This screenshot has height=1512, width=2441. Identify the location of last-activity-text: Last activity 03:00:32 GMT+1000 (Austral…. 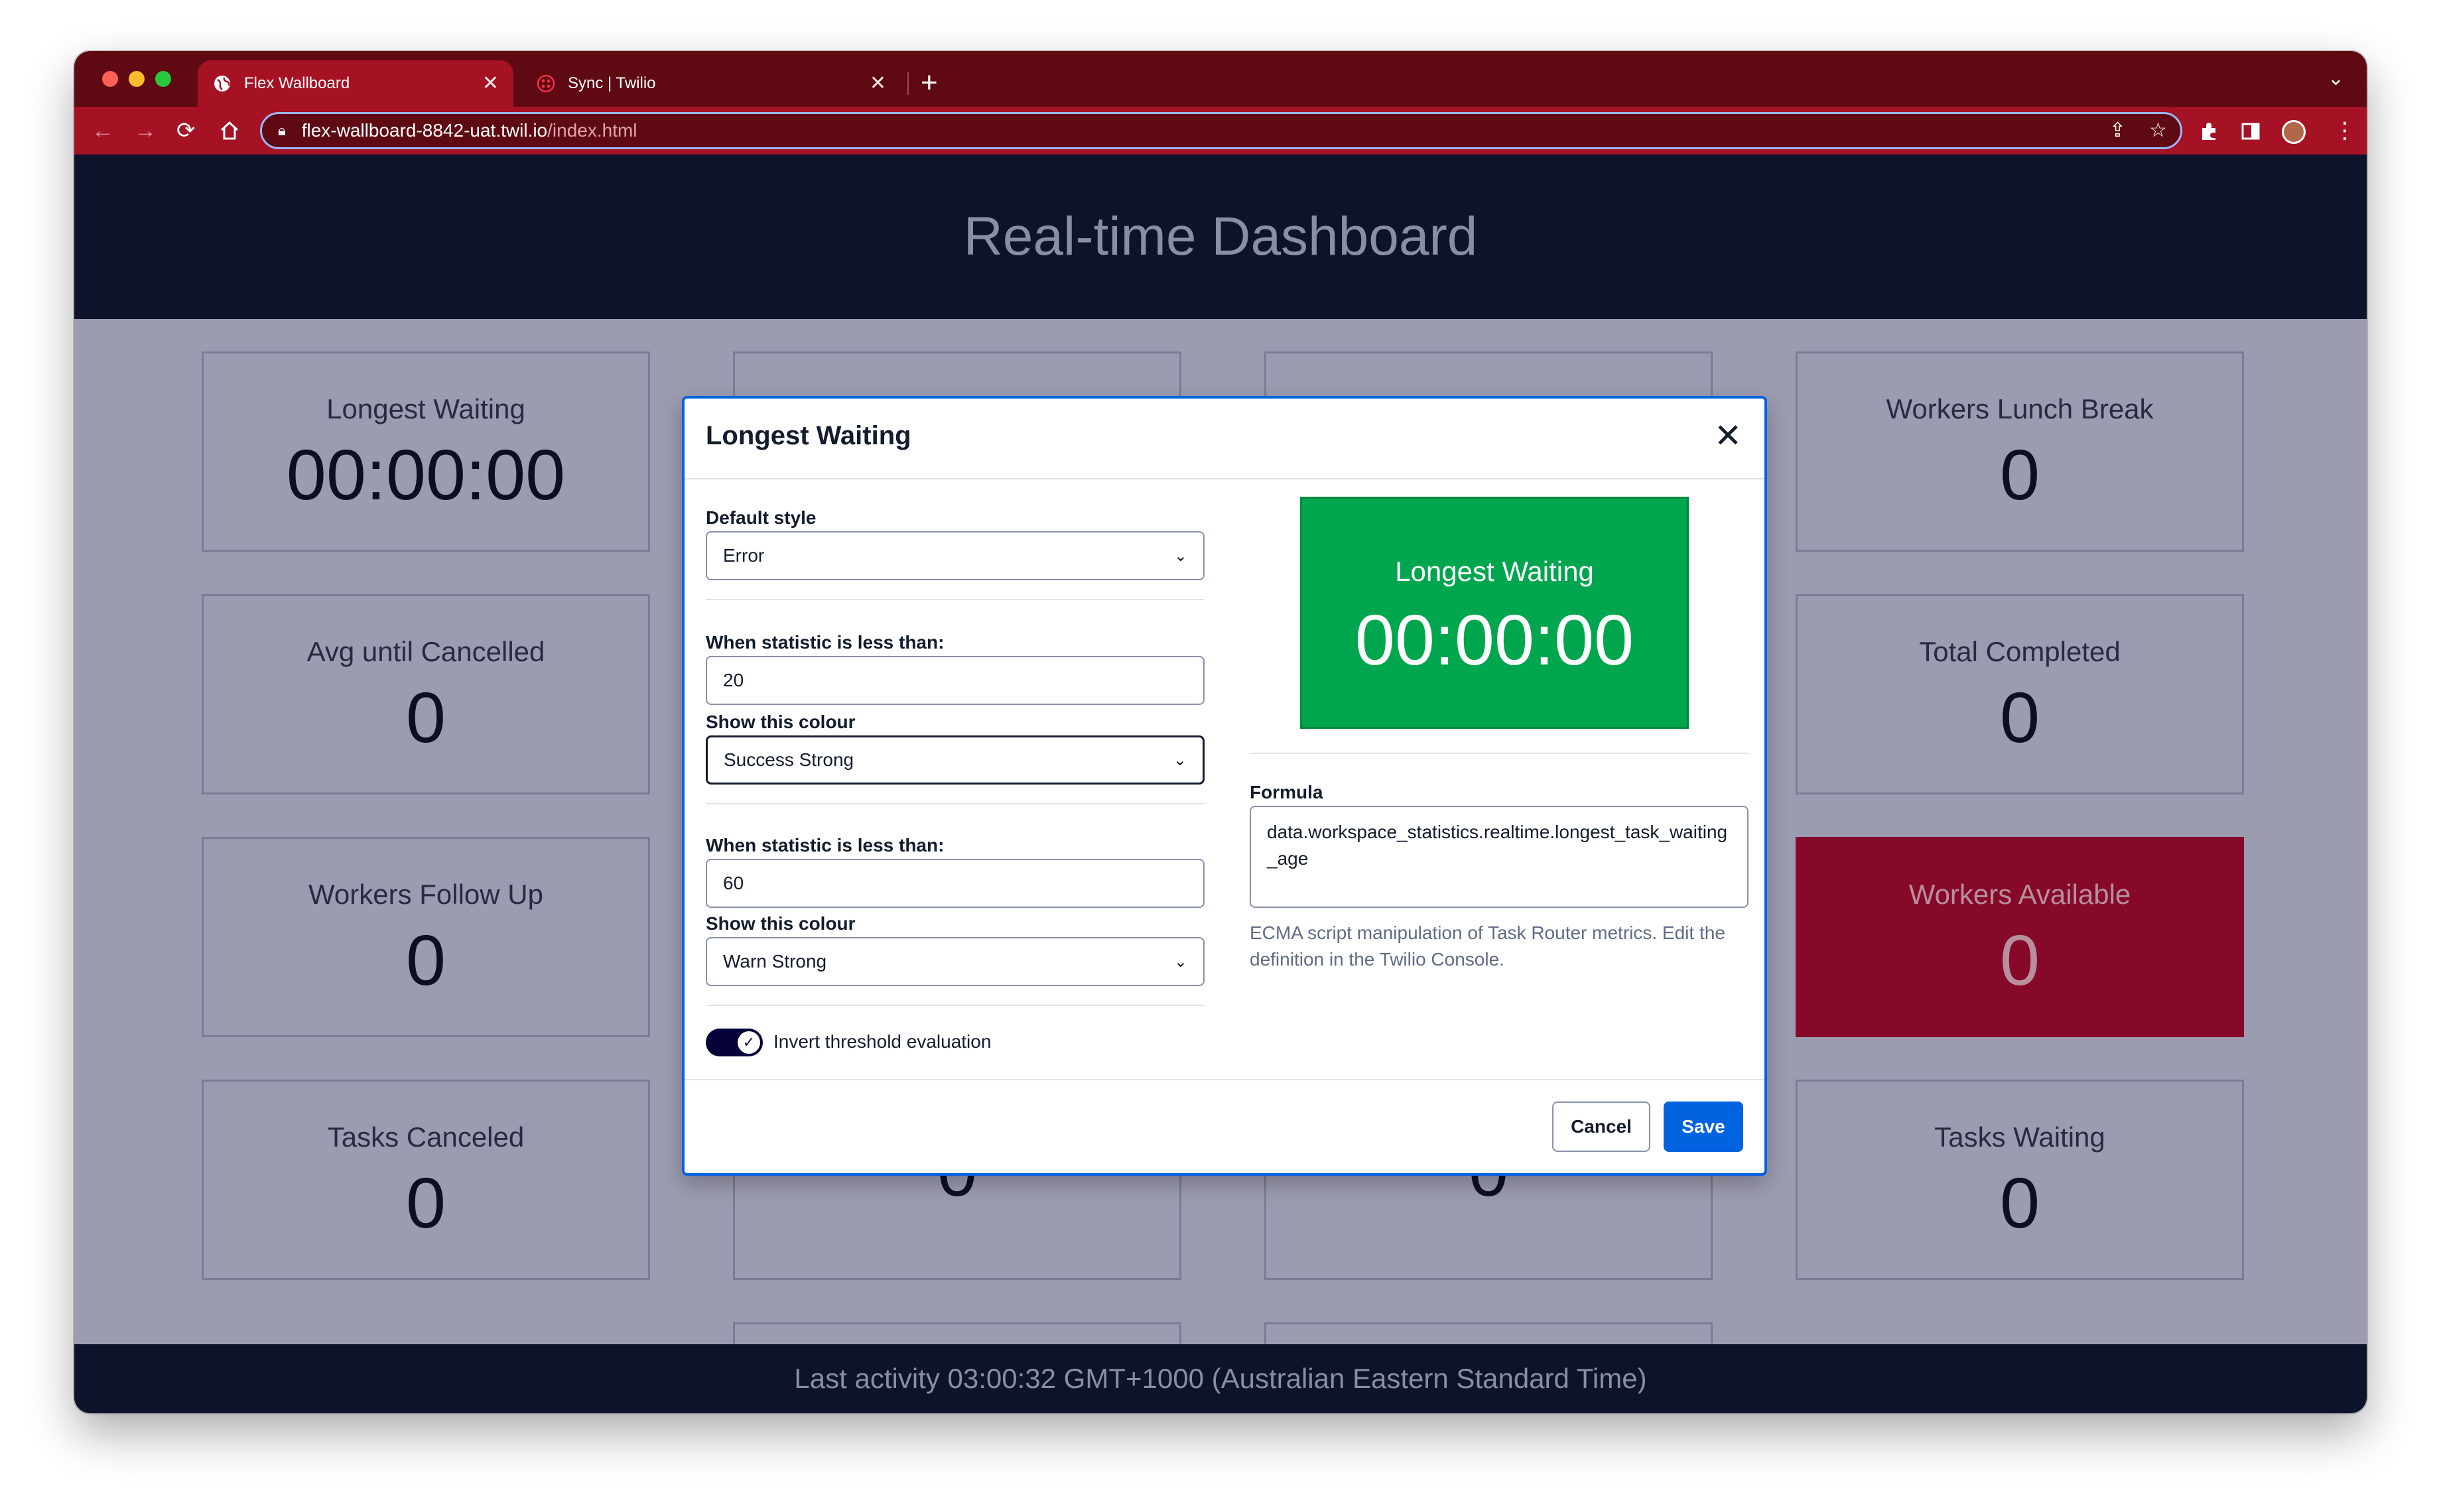
(1220, 1378).